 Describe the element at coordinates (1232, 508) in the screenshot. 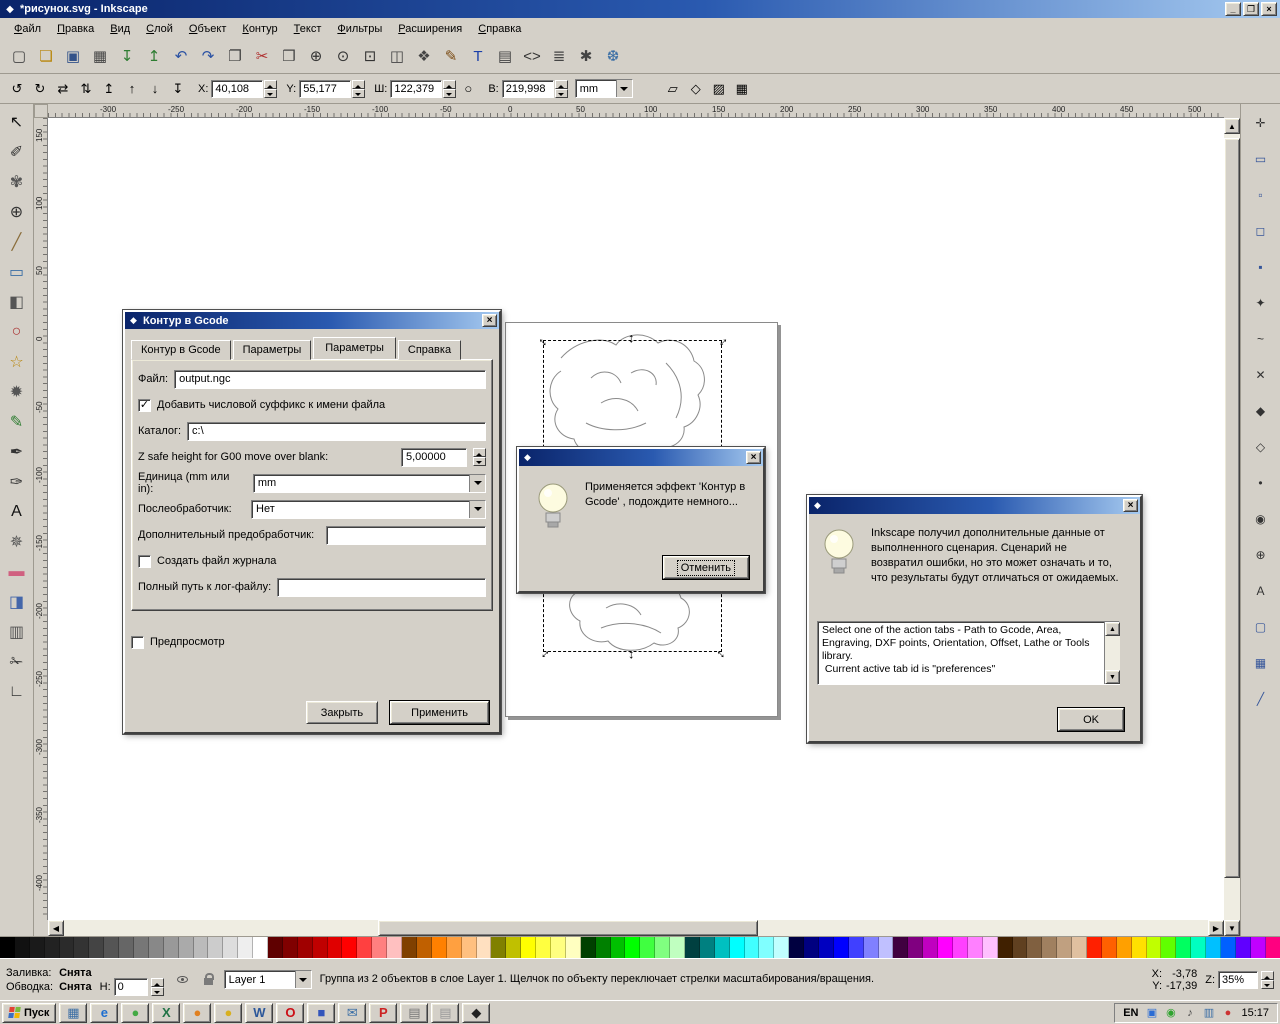

I see `vertical-scrollbar-thumb` at that location.